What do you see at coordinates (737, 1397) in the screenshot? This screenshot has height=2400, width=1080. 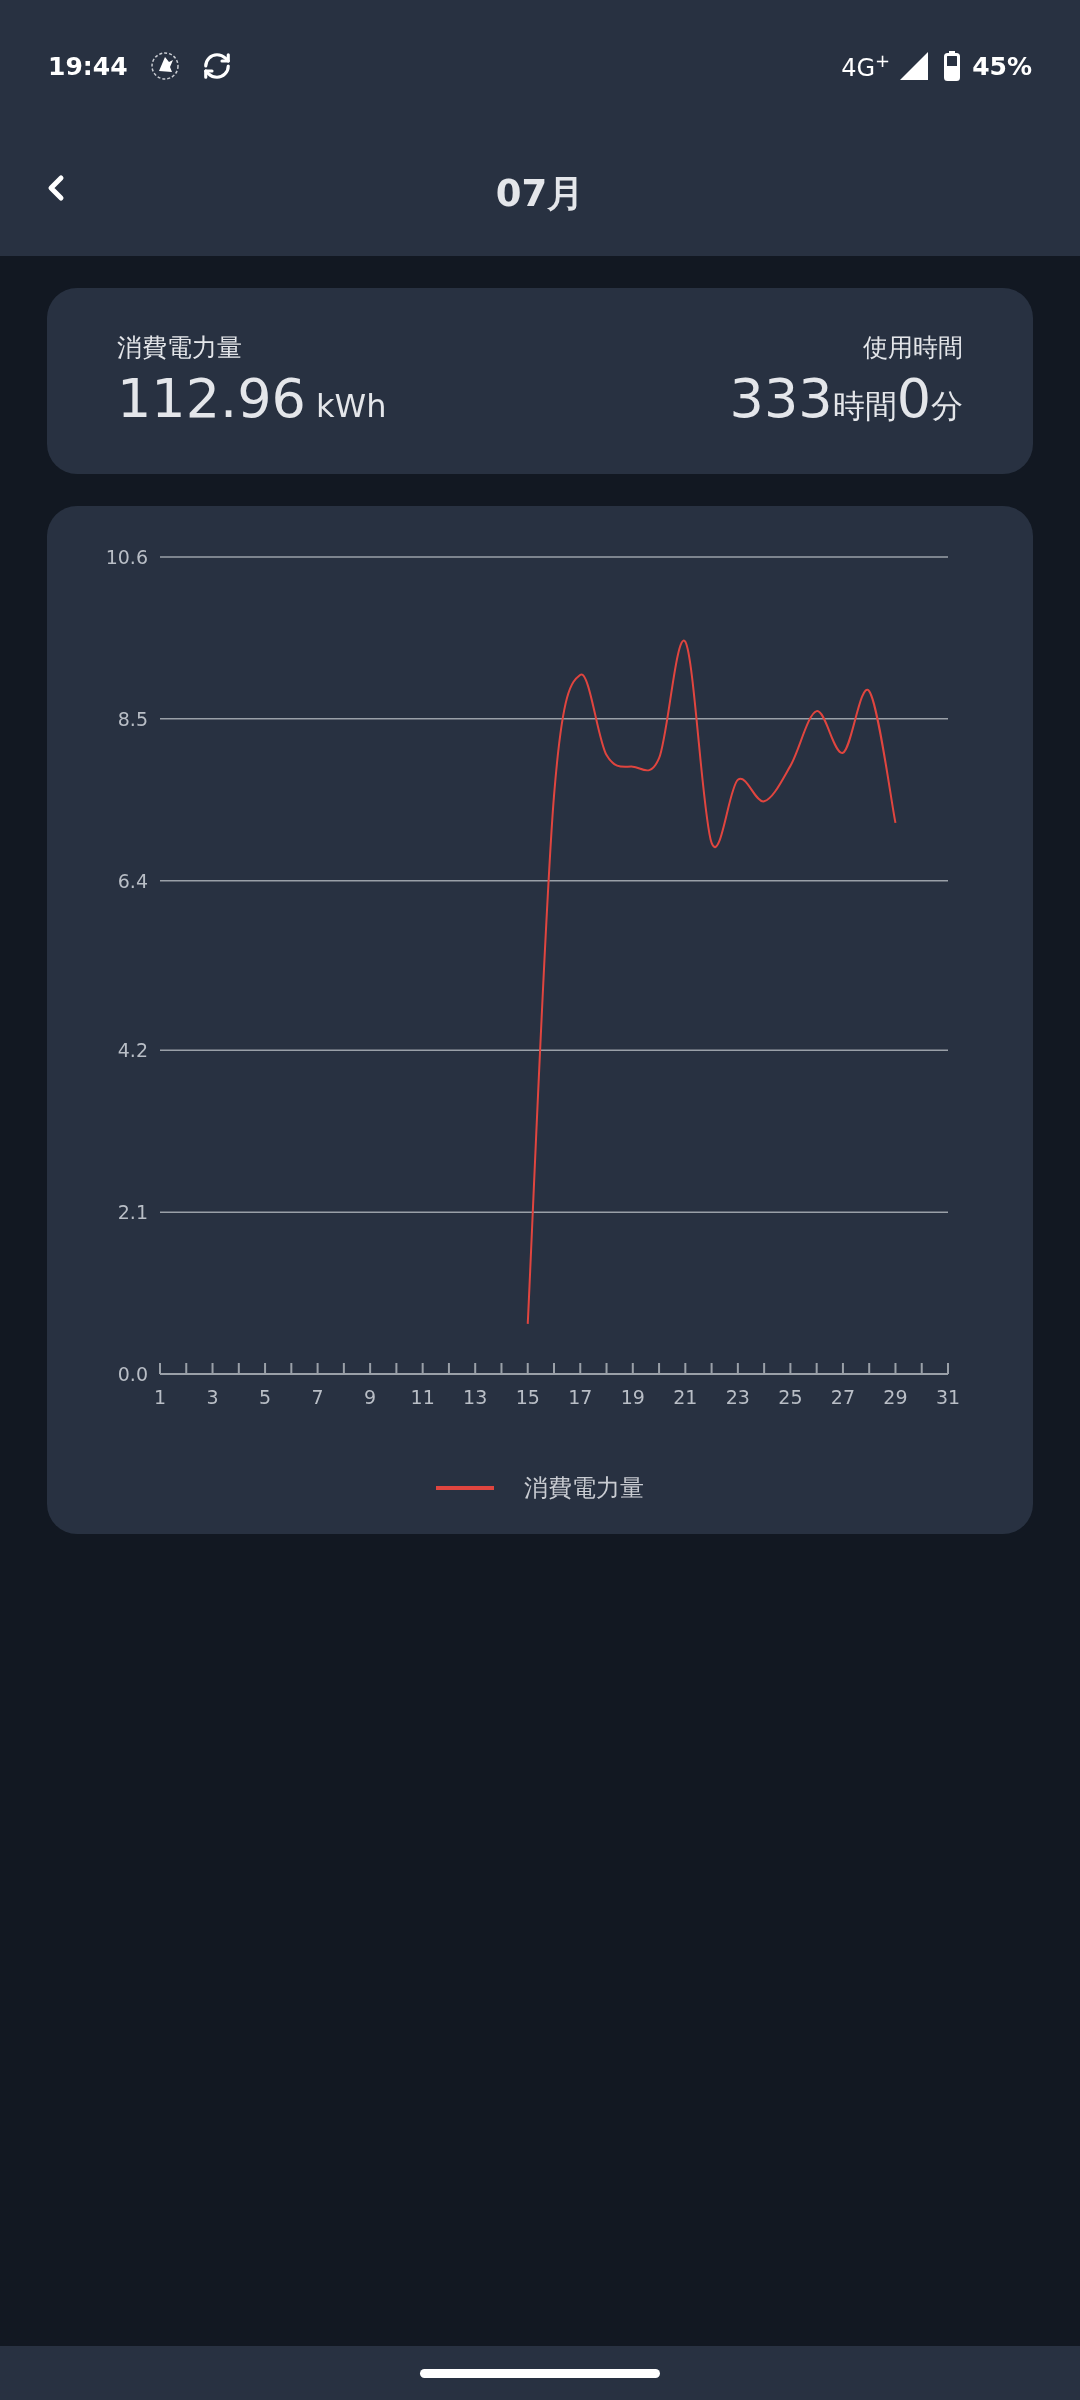 I see `axis-label: 23` at bounding box center [737, 1397].